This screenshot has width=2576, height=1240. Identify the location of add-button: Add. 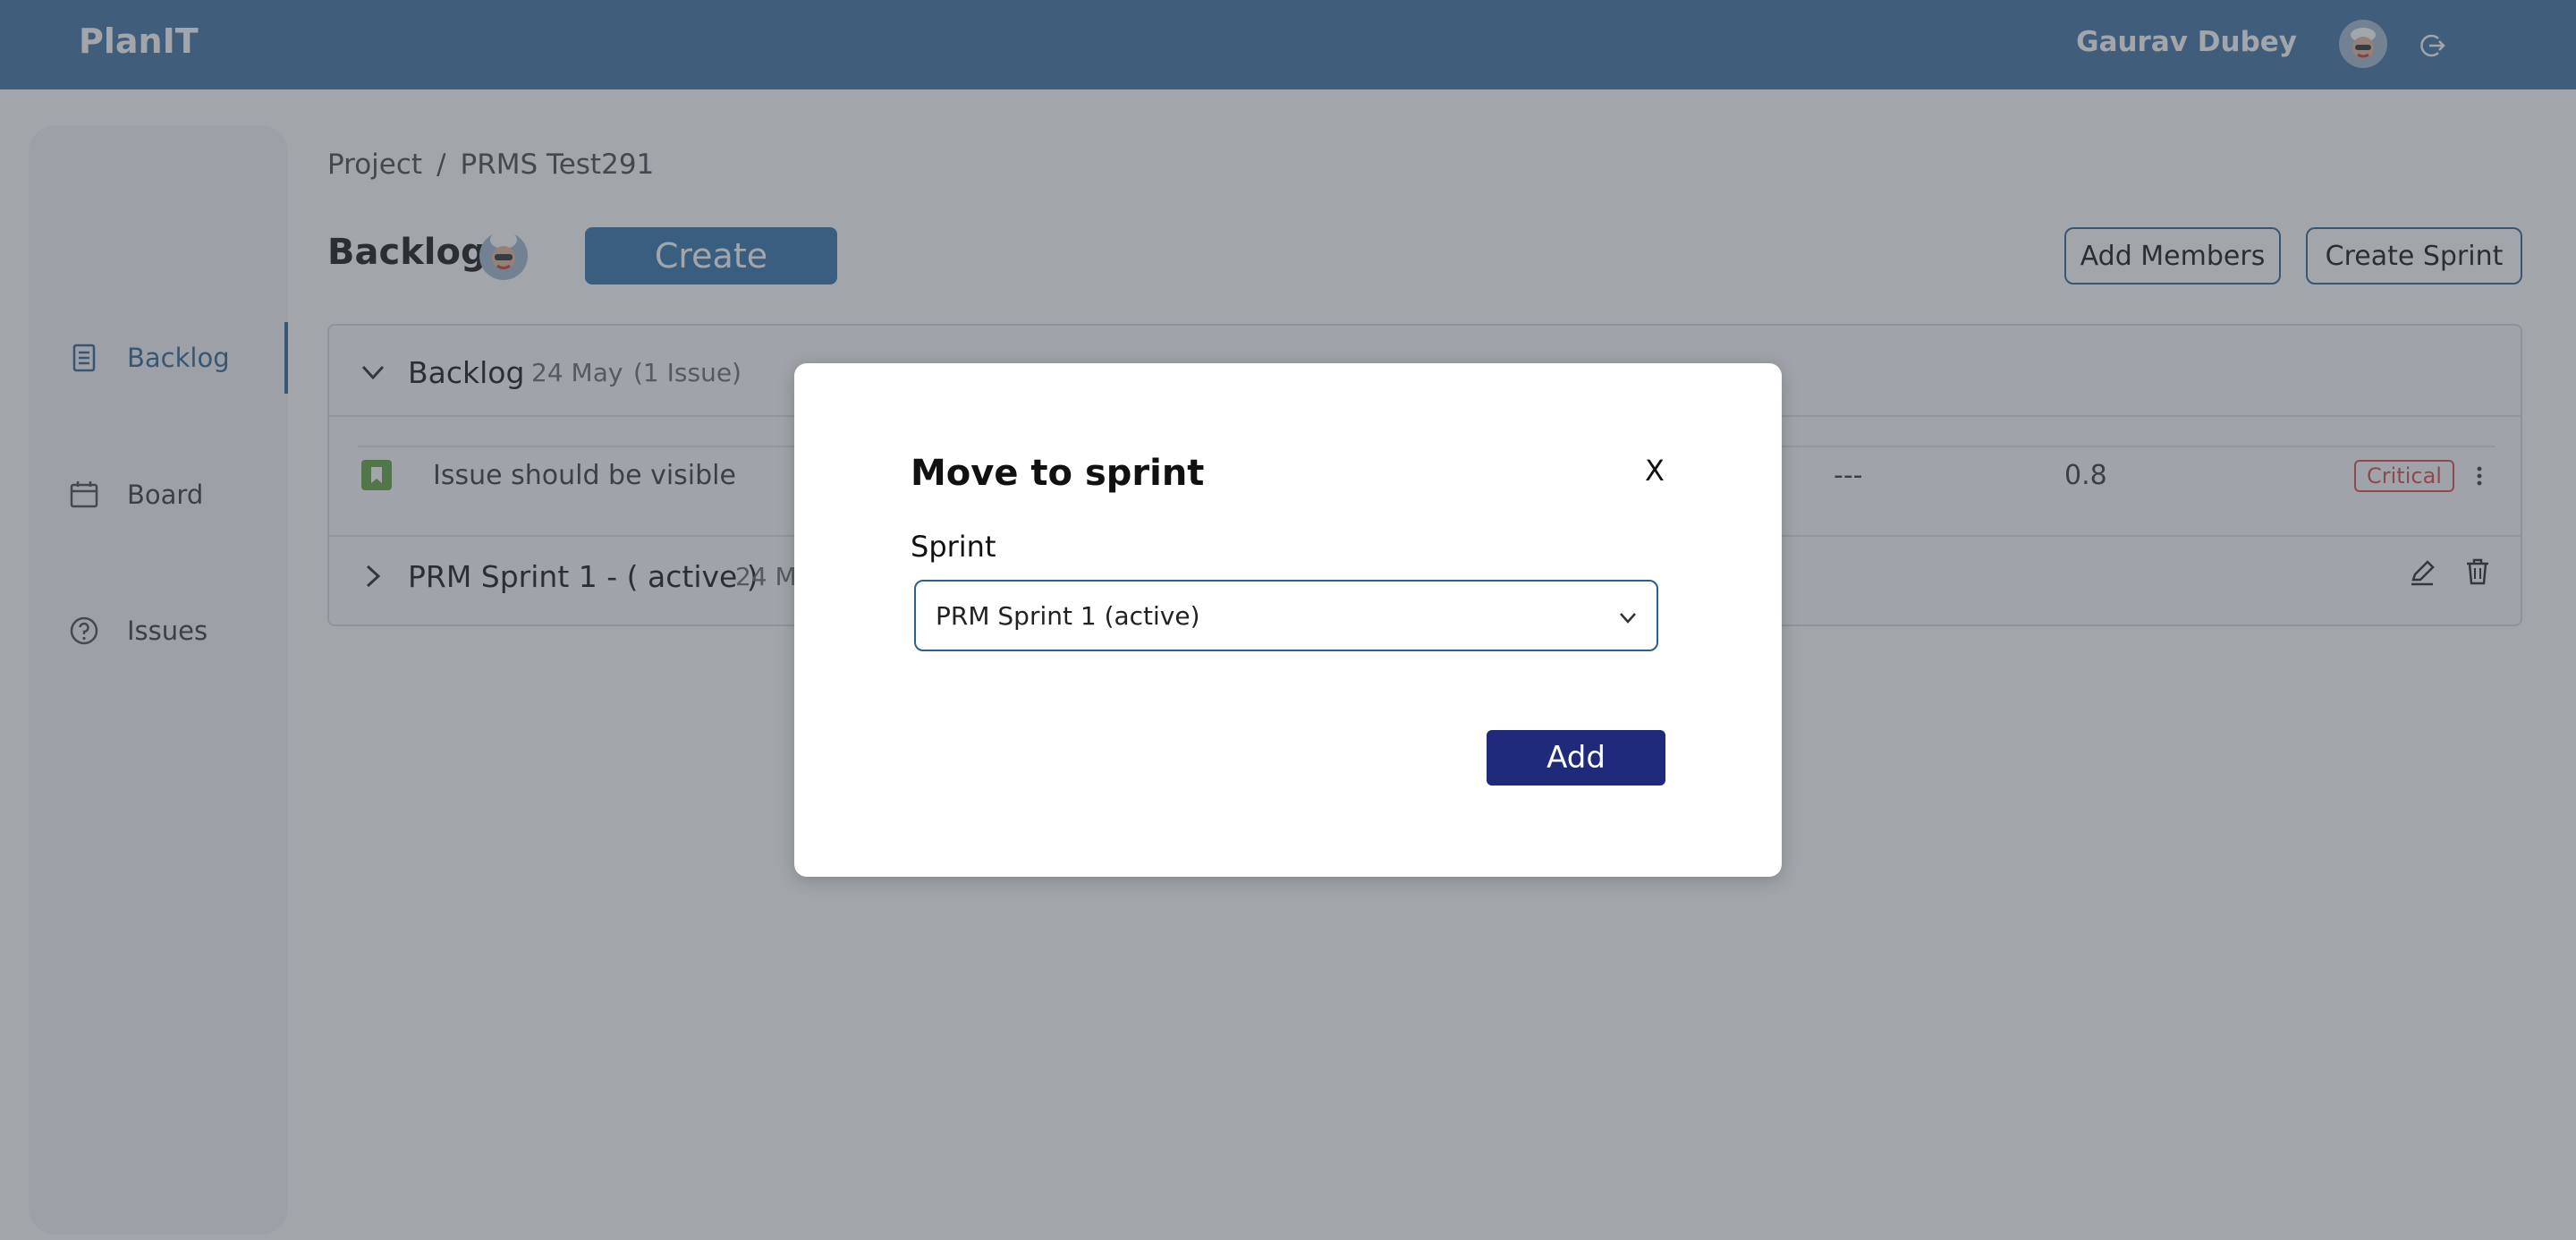
(1576, 758).